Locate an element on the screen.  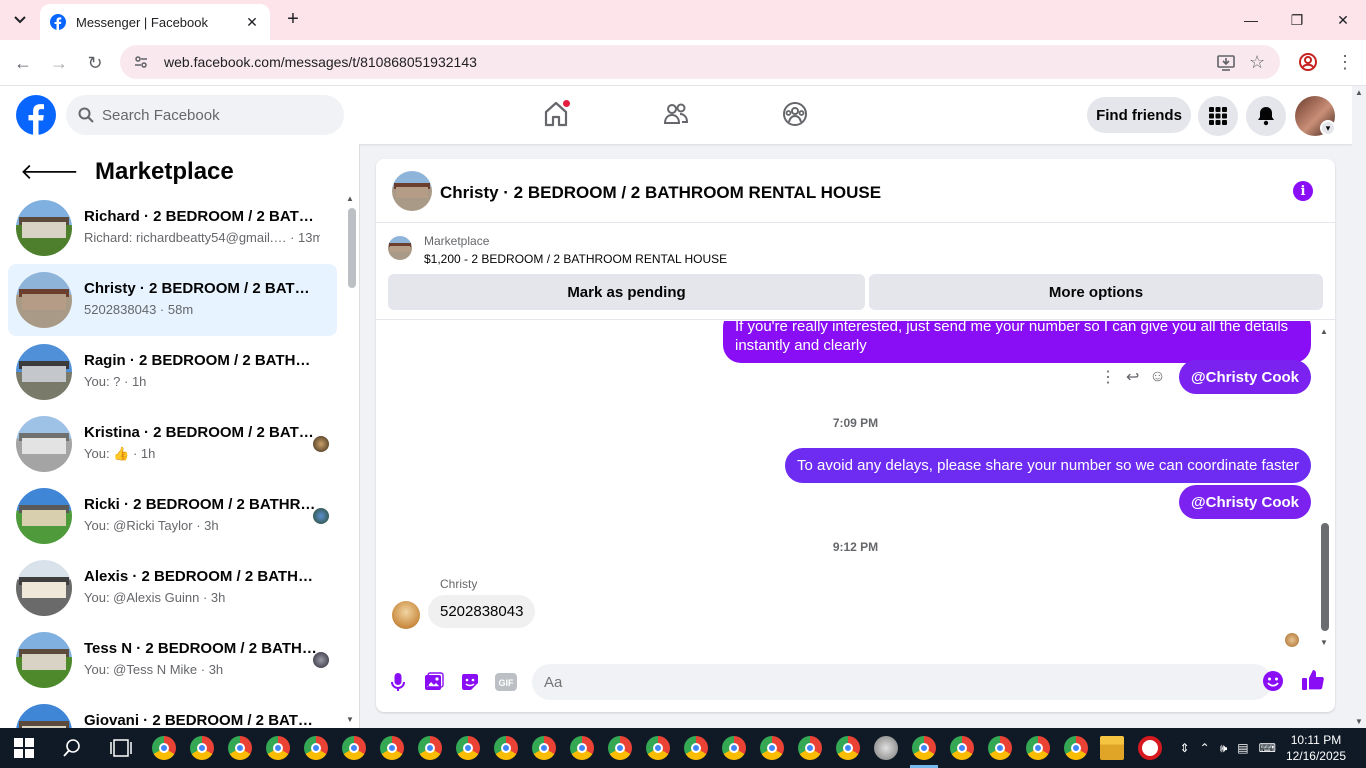
chat-listing-avatar is located at coordinates (412, 191).